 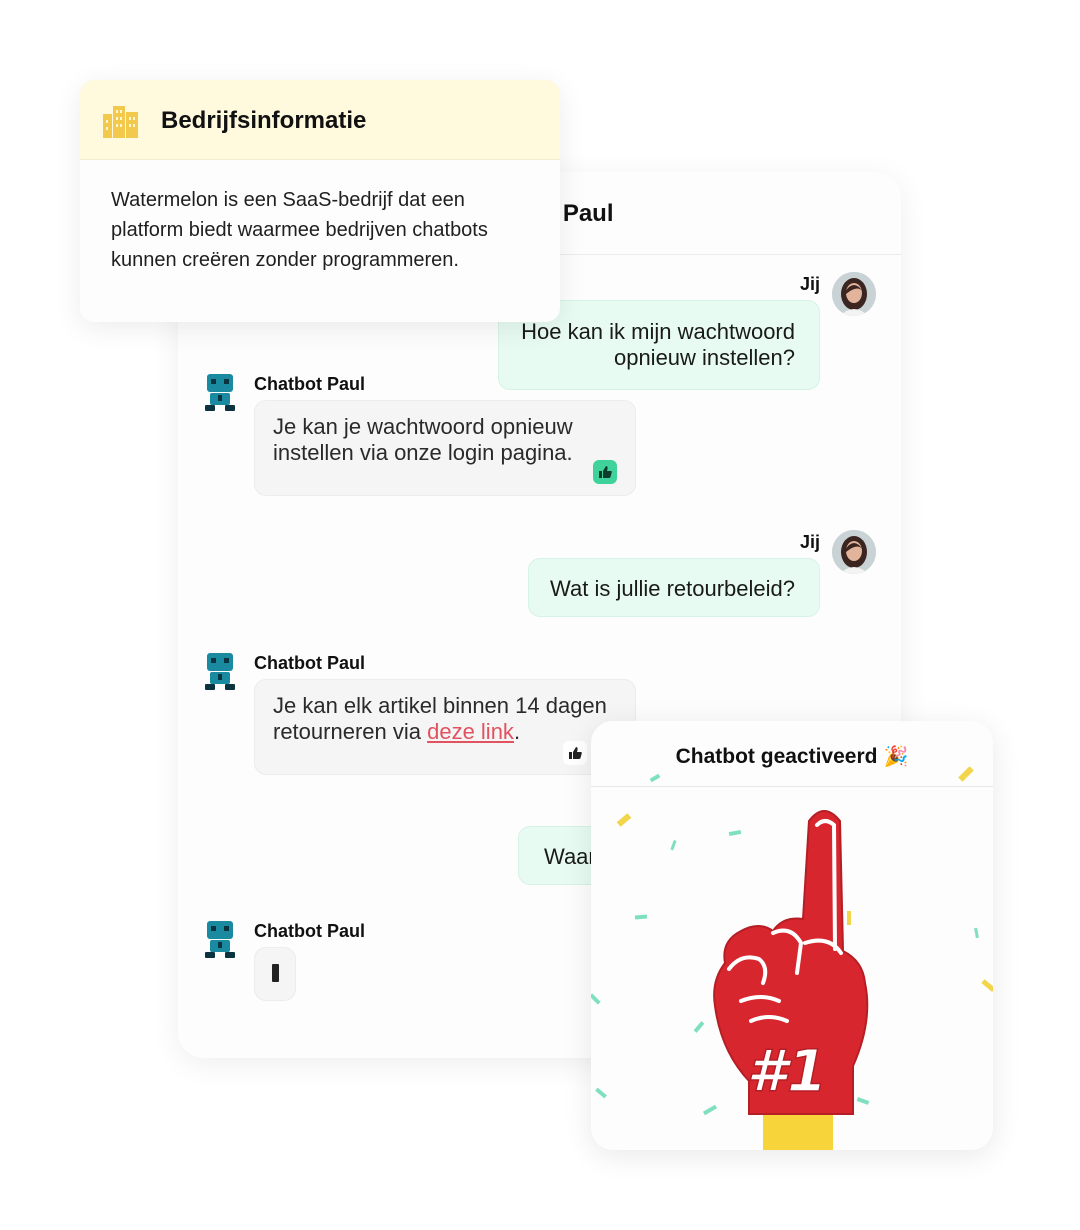 I want to click on typing-cursor, so click(x=275, y=973).